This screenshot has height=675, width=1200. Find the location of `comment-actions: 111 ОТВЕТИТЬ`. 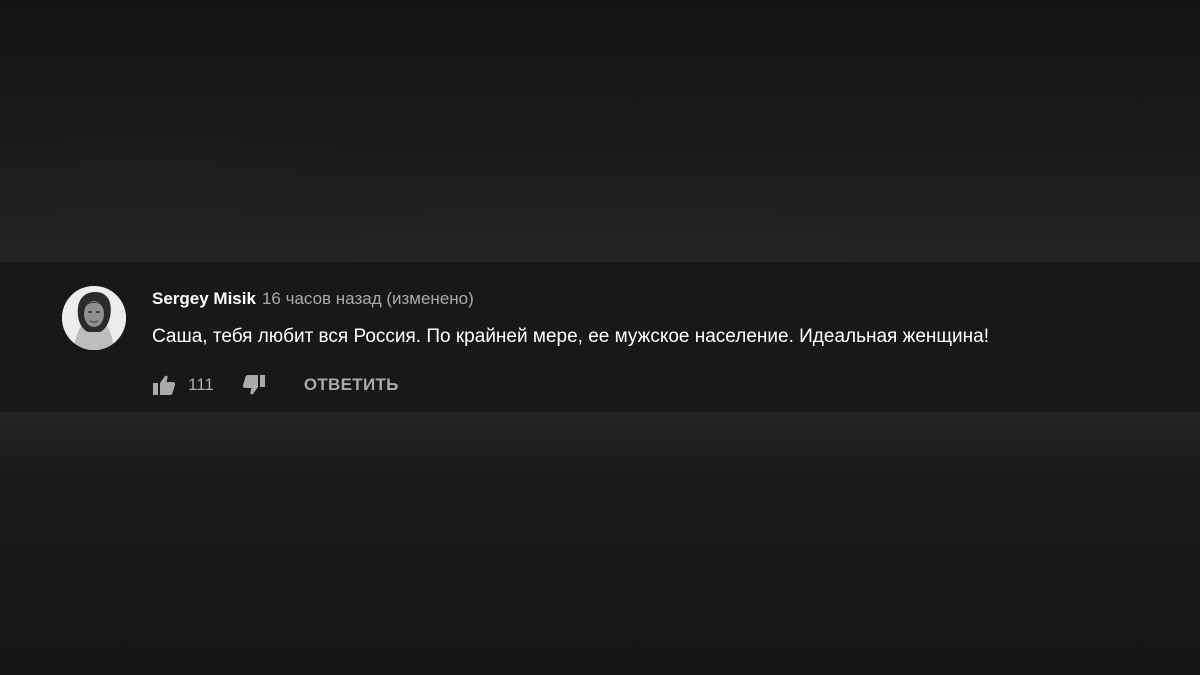

comment-actions: 111 ОТВЕТИТЬ is located at coordinates (274, 385).